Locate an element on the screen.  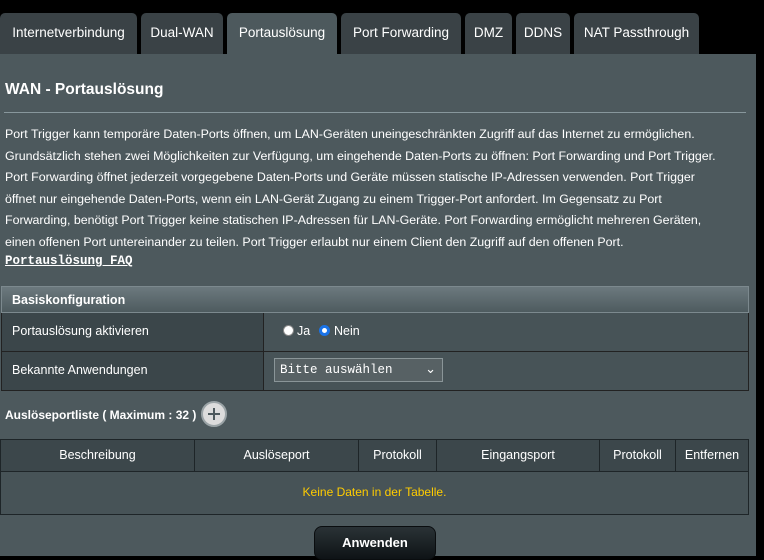
empty-table-message: Keine Daten in der Tabelle. is located at coordinates (374, 493).